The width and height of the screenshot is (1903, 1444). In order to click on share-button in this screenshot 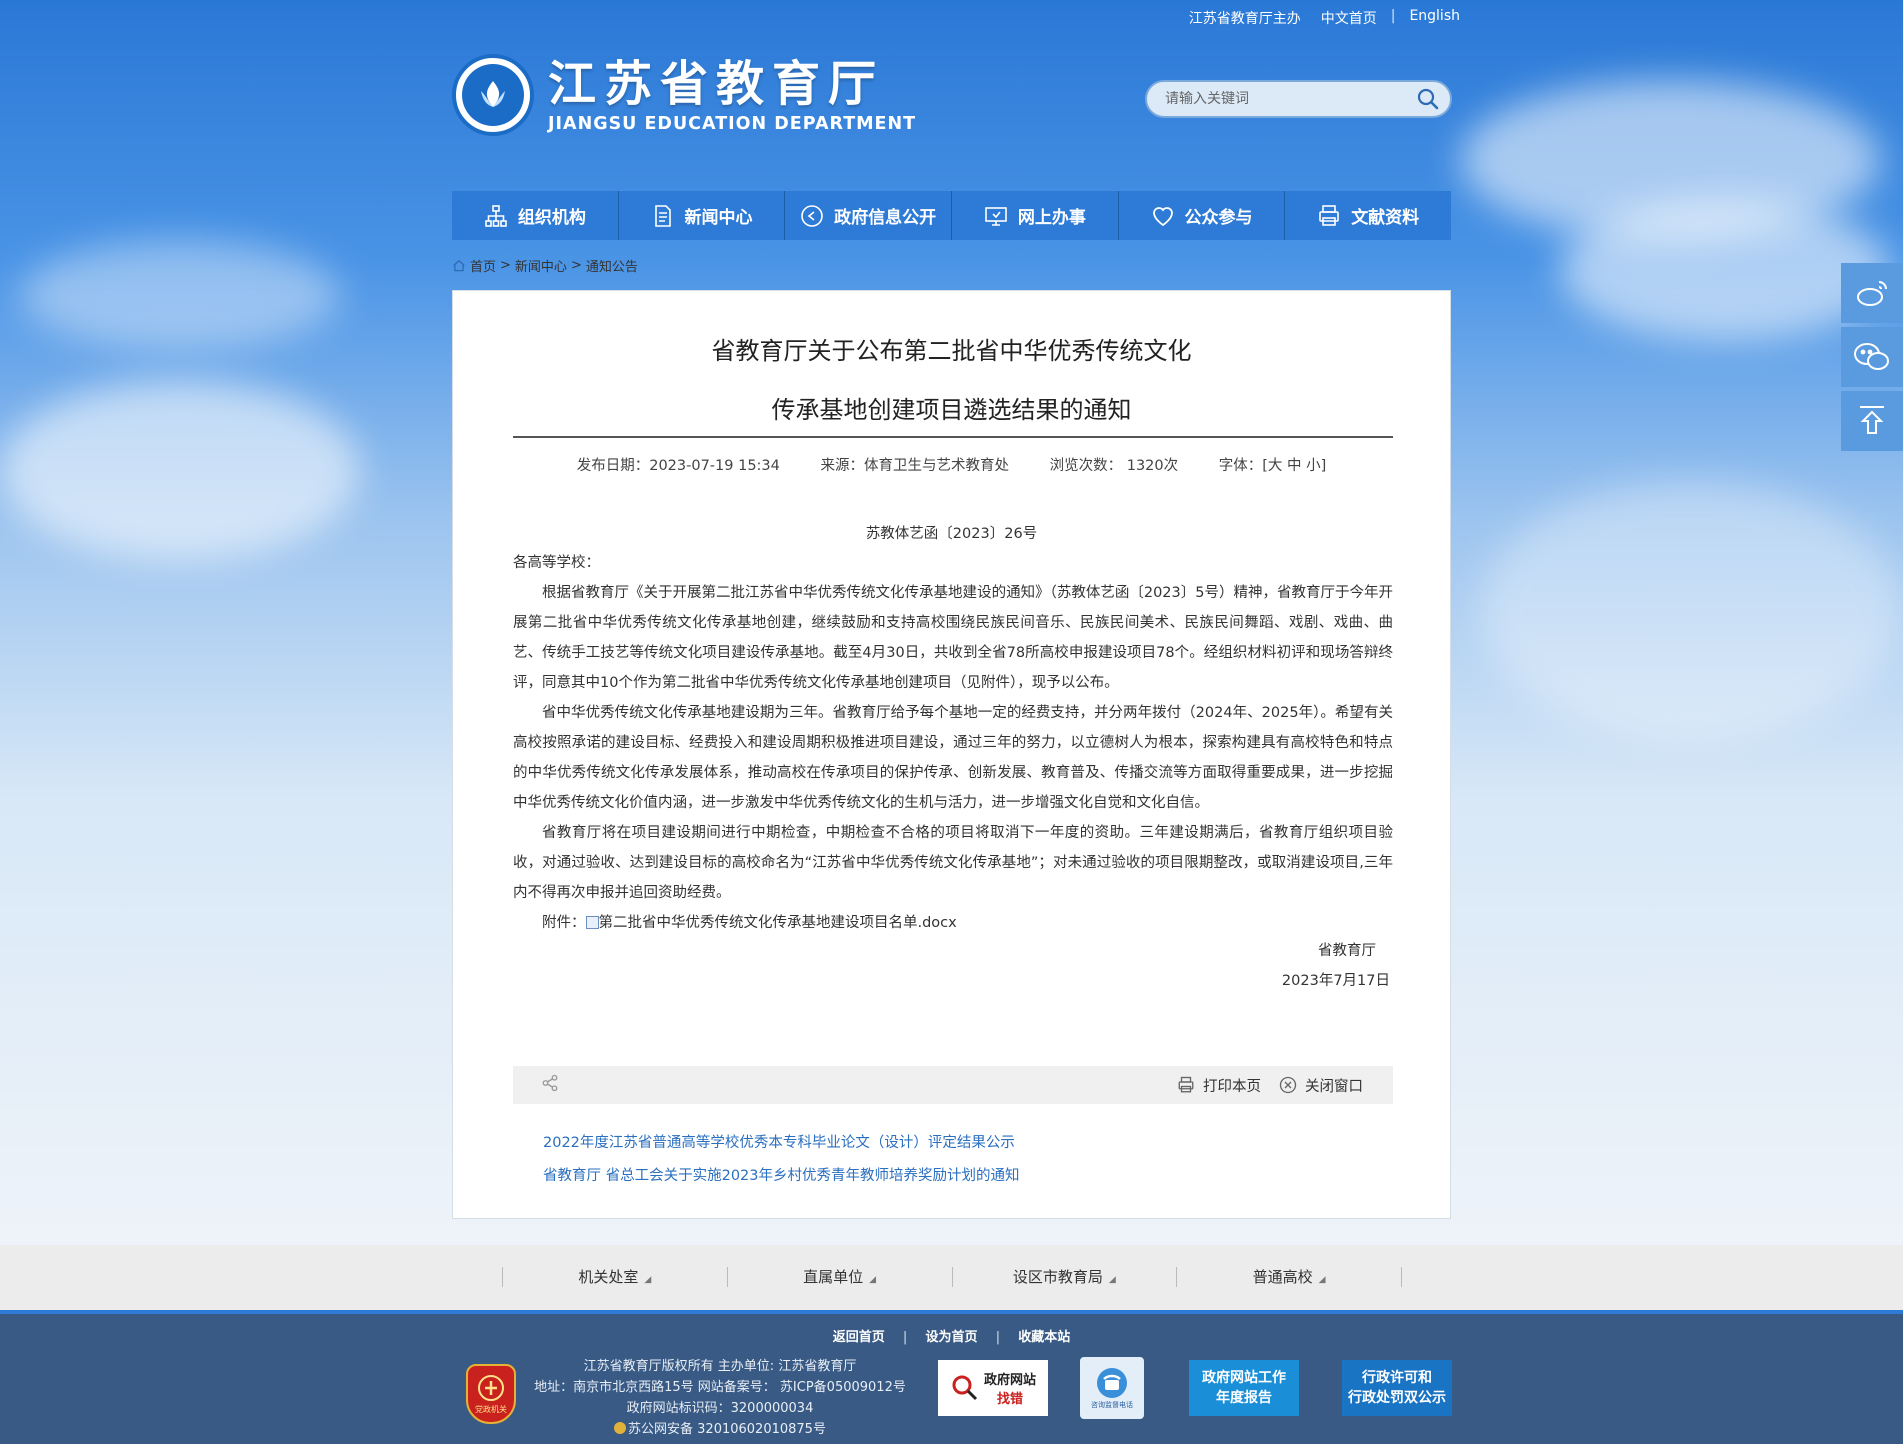, I will do `click(550, 1085)`.